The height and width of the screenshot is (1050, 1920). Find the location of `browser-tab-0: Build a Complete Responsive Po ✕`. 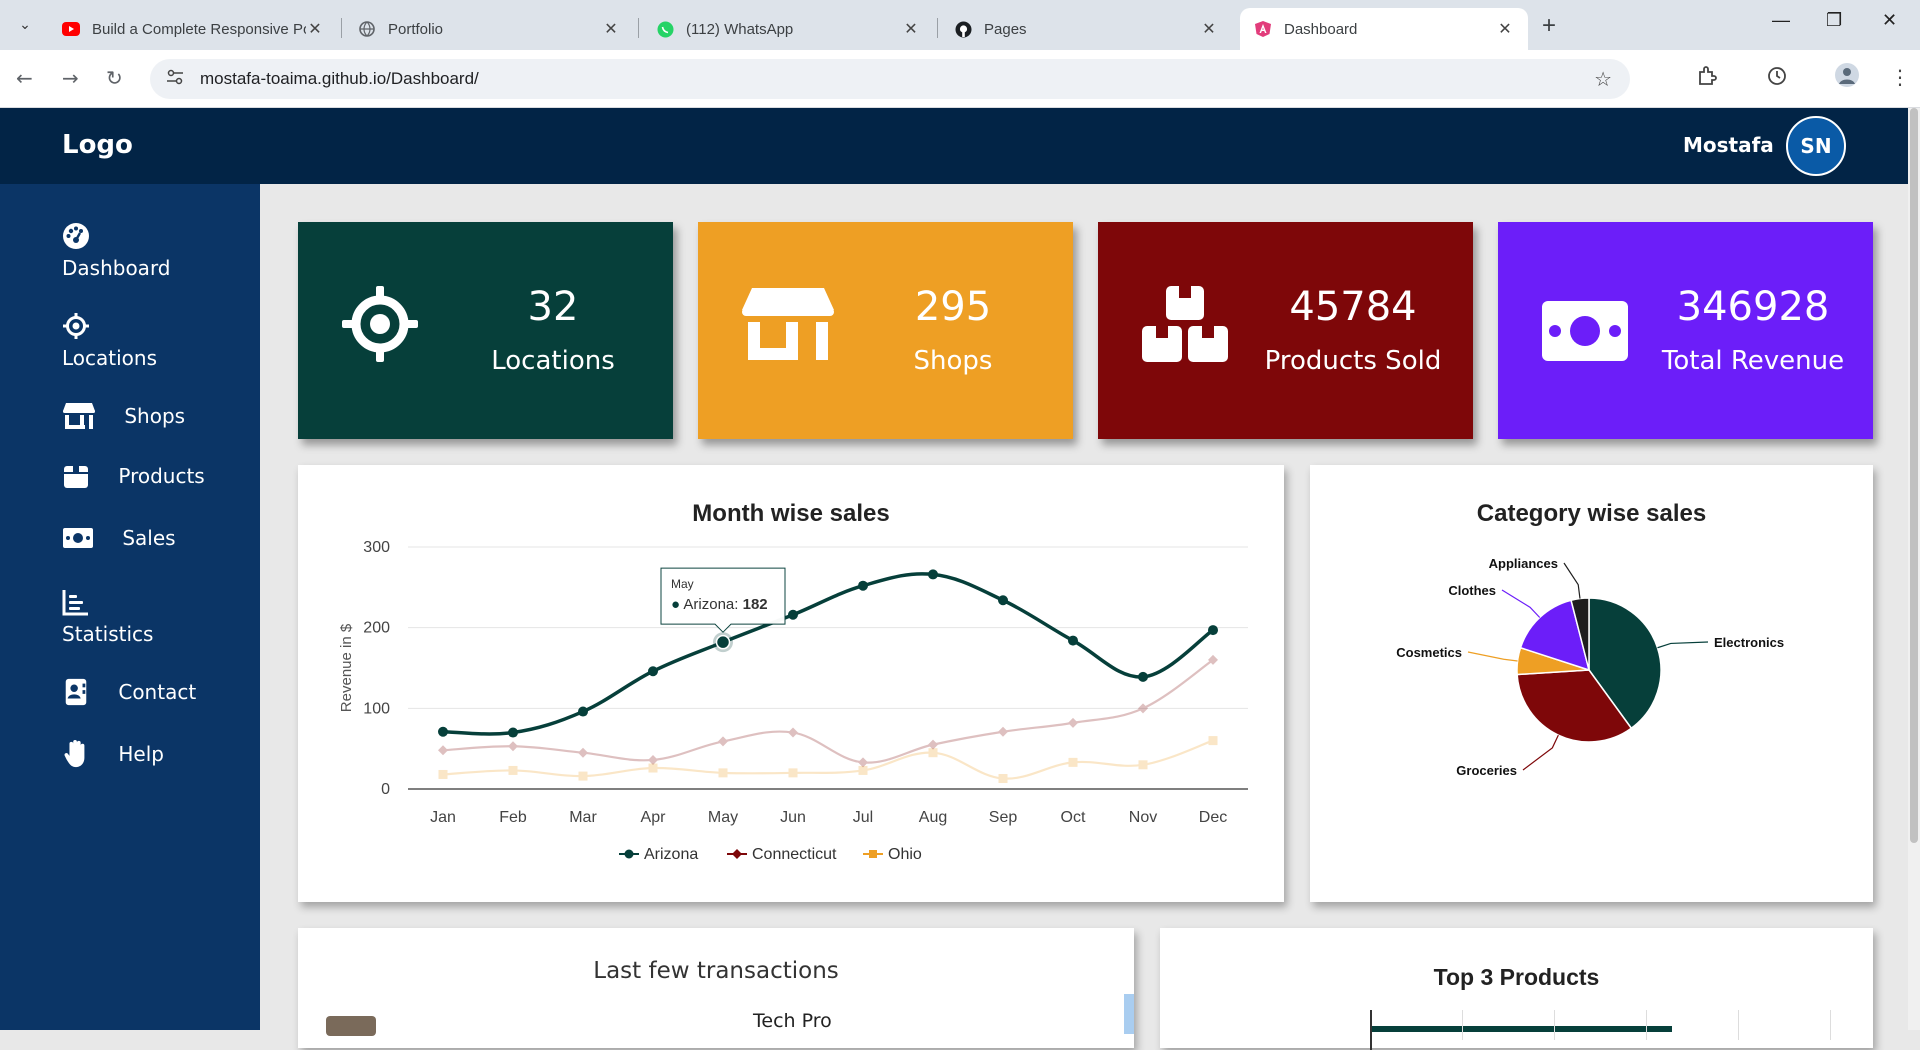

browser-tab-0: Build a Complete Responsive Po ✕ is located at coordinates (193, 29).